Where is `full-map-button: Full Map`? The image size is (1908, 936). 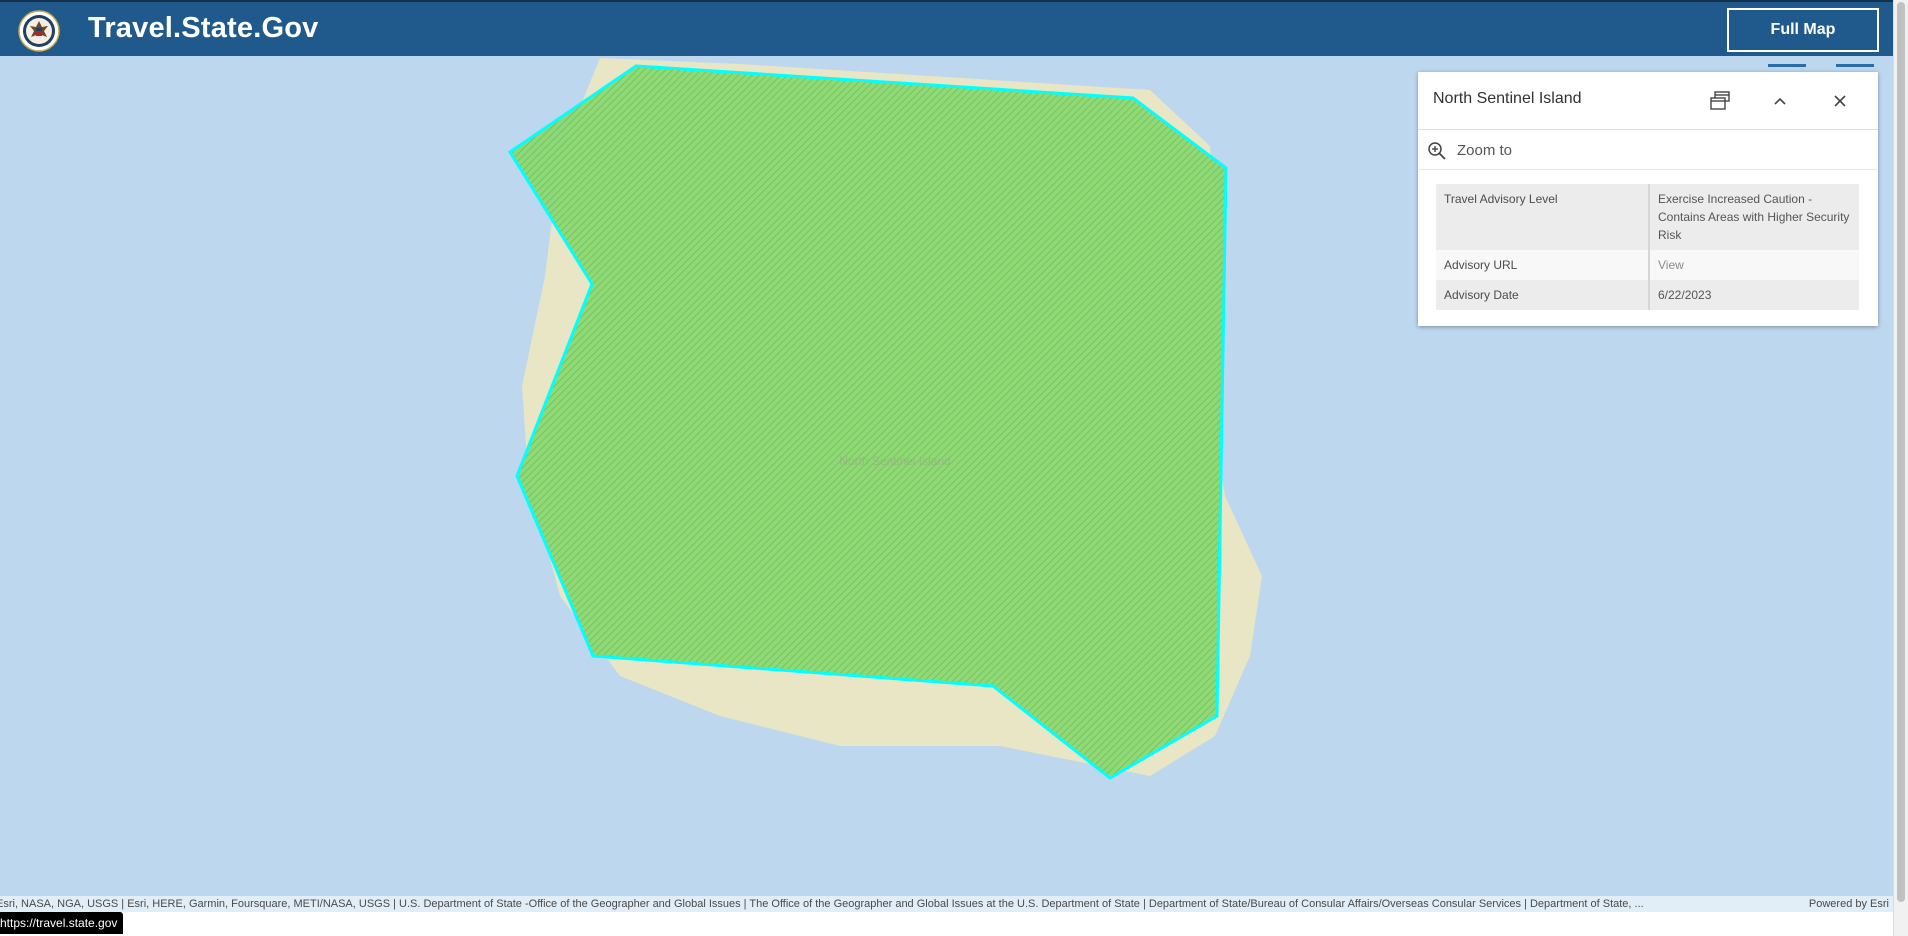 full-map-button: Full Map is located at coordinates (1803, 30).